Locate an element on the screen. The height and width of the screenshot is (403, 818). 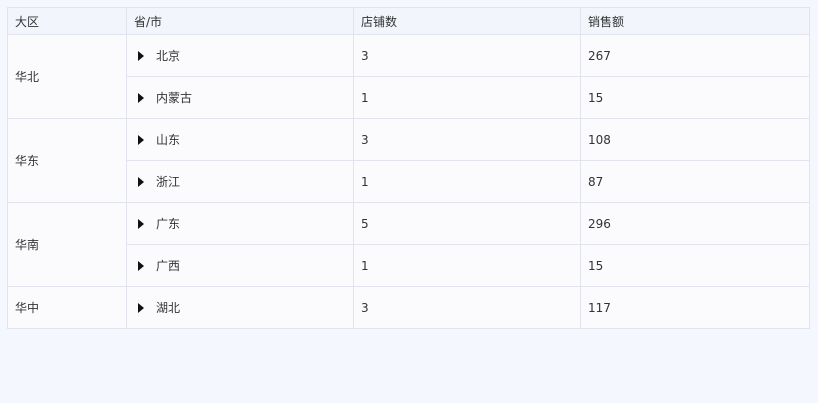
header-sales: 销售额 is located at coordinates (695, 21).